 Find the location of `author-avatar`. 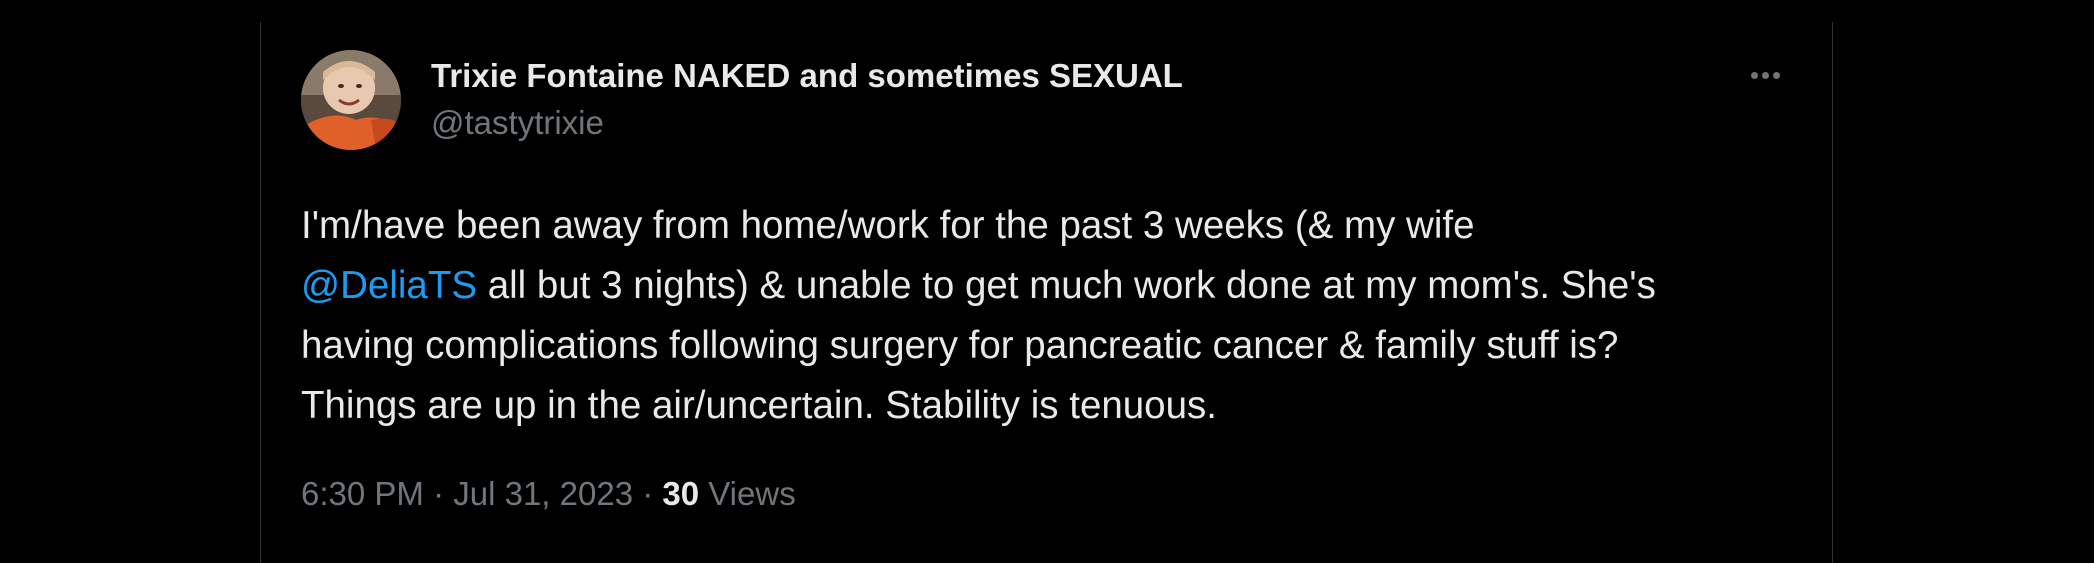

author-avatar is located at coordinates (351, 100).